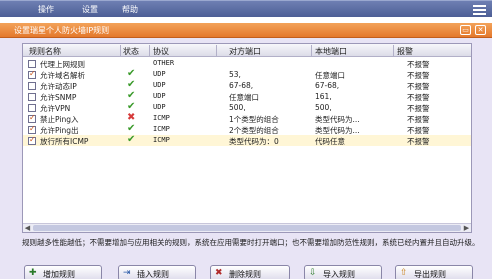 This screenshot has width=492, height=279. What do you see at coordinates (247, 96) in the screenshot?
I see `table-row: 允许SNMP UDP 任意端口 161, 不报警 ✔` at bounding box center [247, 96].